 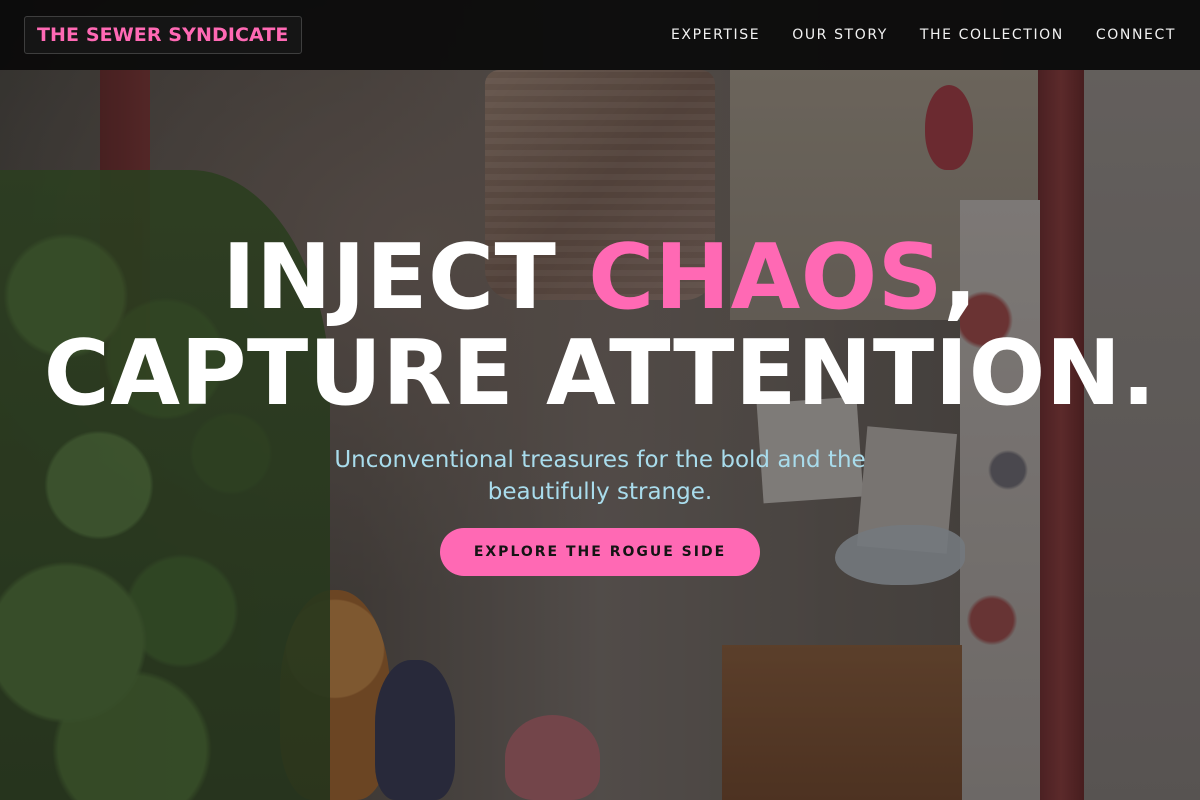 What do you see at coordinates (163, 35) in the screenshot?
I see `brand-logo: THE SEWER SYNDICATE` at bounding box center [163, 35].